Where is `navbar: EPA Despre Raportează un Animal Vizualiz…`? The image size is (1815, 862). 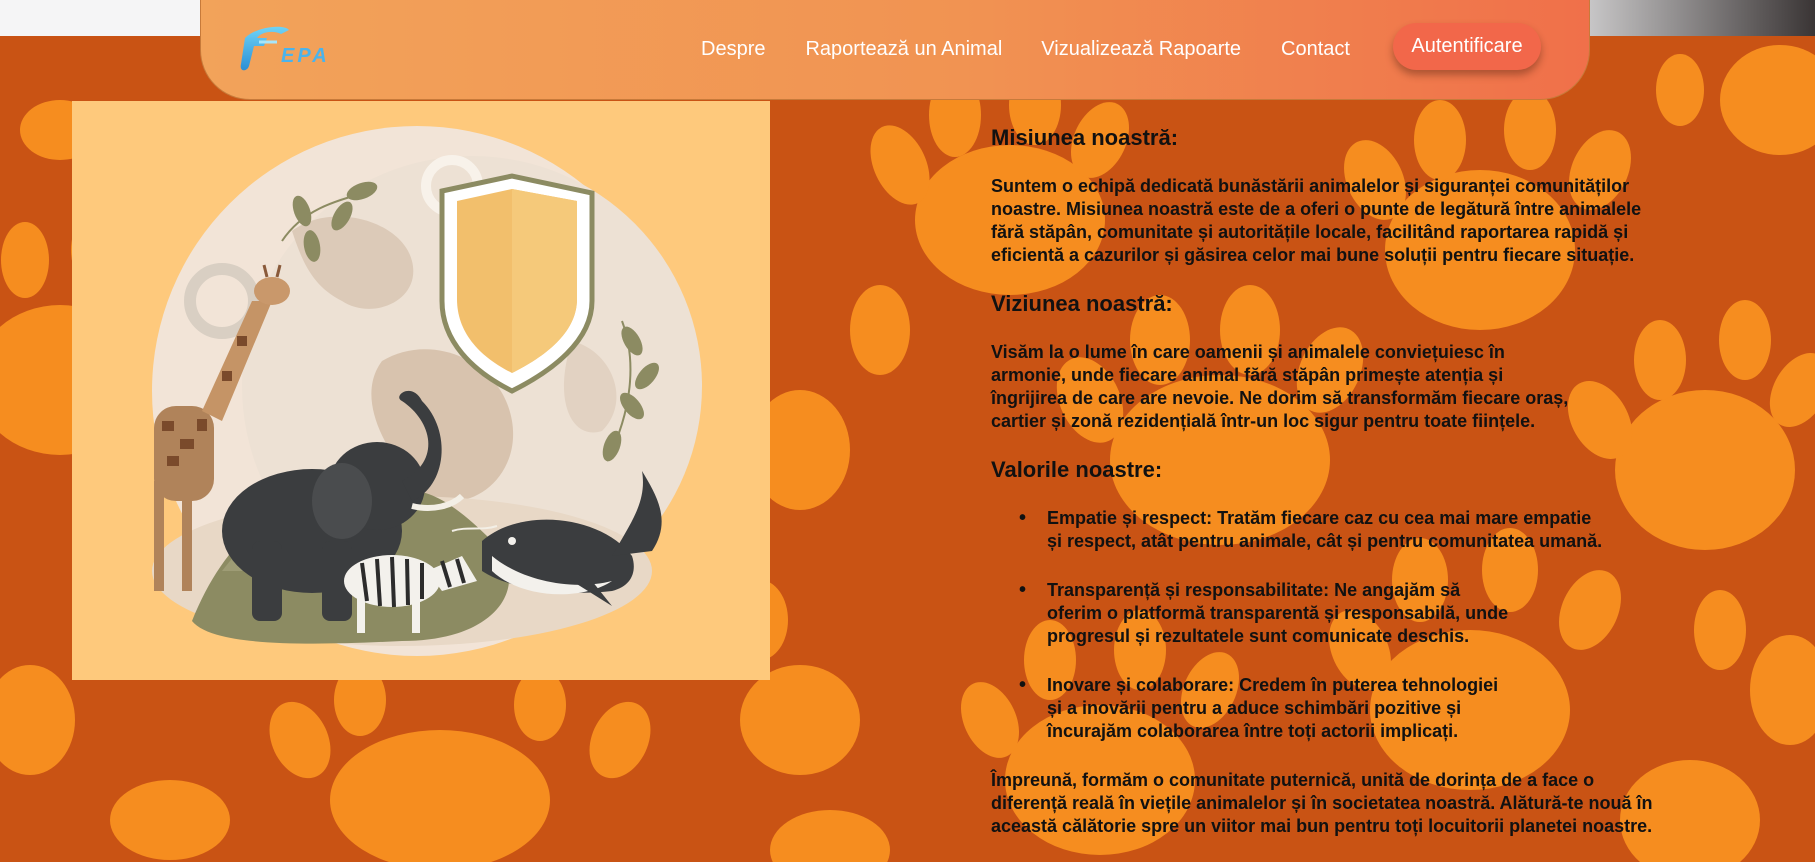 navbar: EPA Despre Raportează un Animal Vizualiz… is located at coordinates (895, 50).